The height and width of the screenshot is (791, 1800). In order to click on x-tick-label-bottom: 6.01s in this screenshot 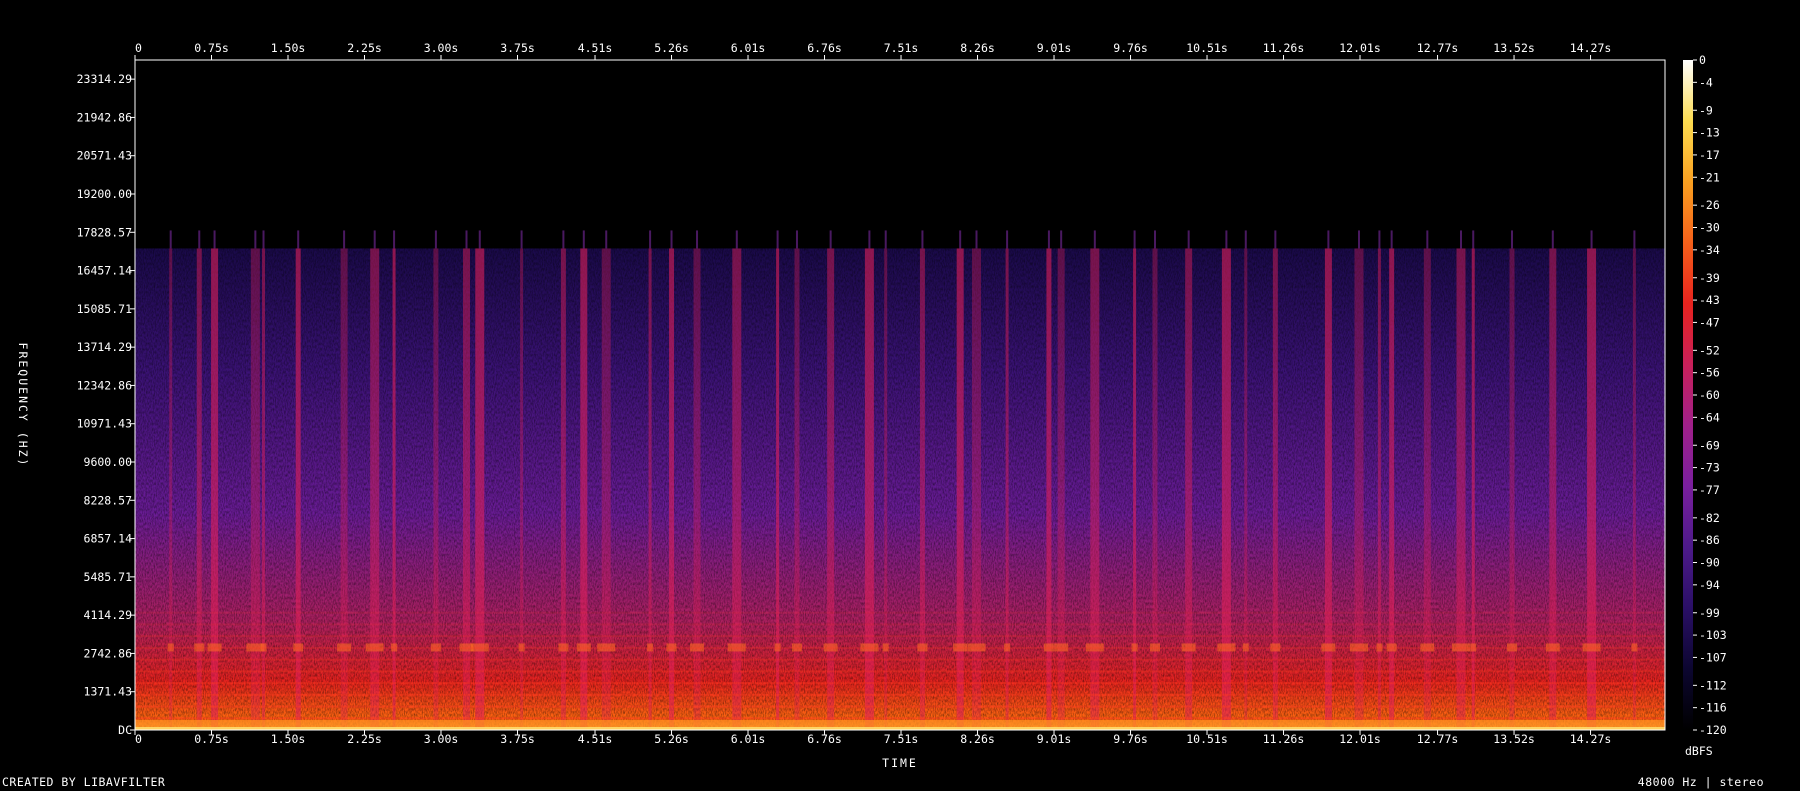, I will do `click(748, 739)`.